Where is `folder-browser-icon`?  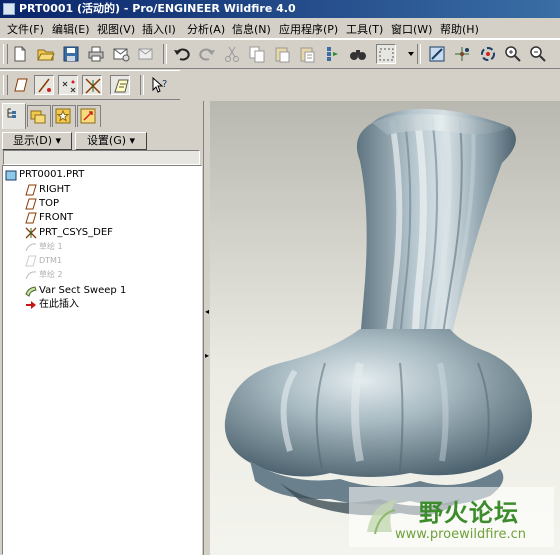 folder-browser-icon is located at coordinates (38, 117).